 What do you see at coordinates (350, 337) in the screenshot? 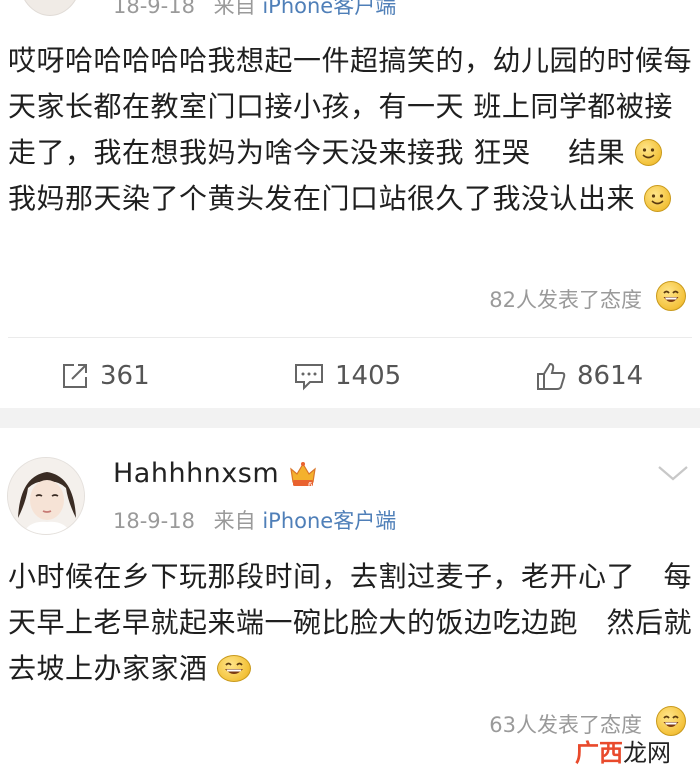
I see `post1-divider` at bounding box center [350, 337].